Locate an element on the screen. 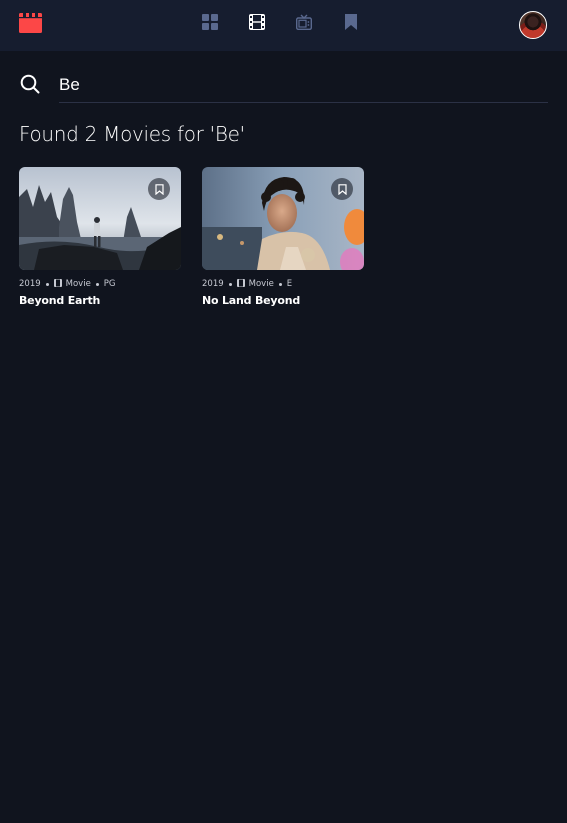 Image resolution: width=567 pixels, height=823 pixels. grid-icon is located at coordinates (211, 22).